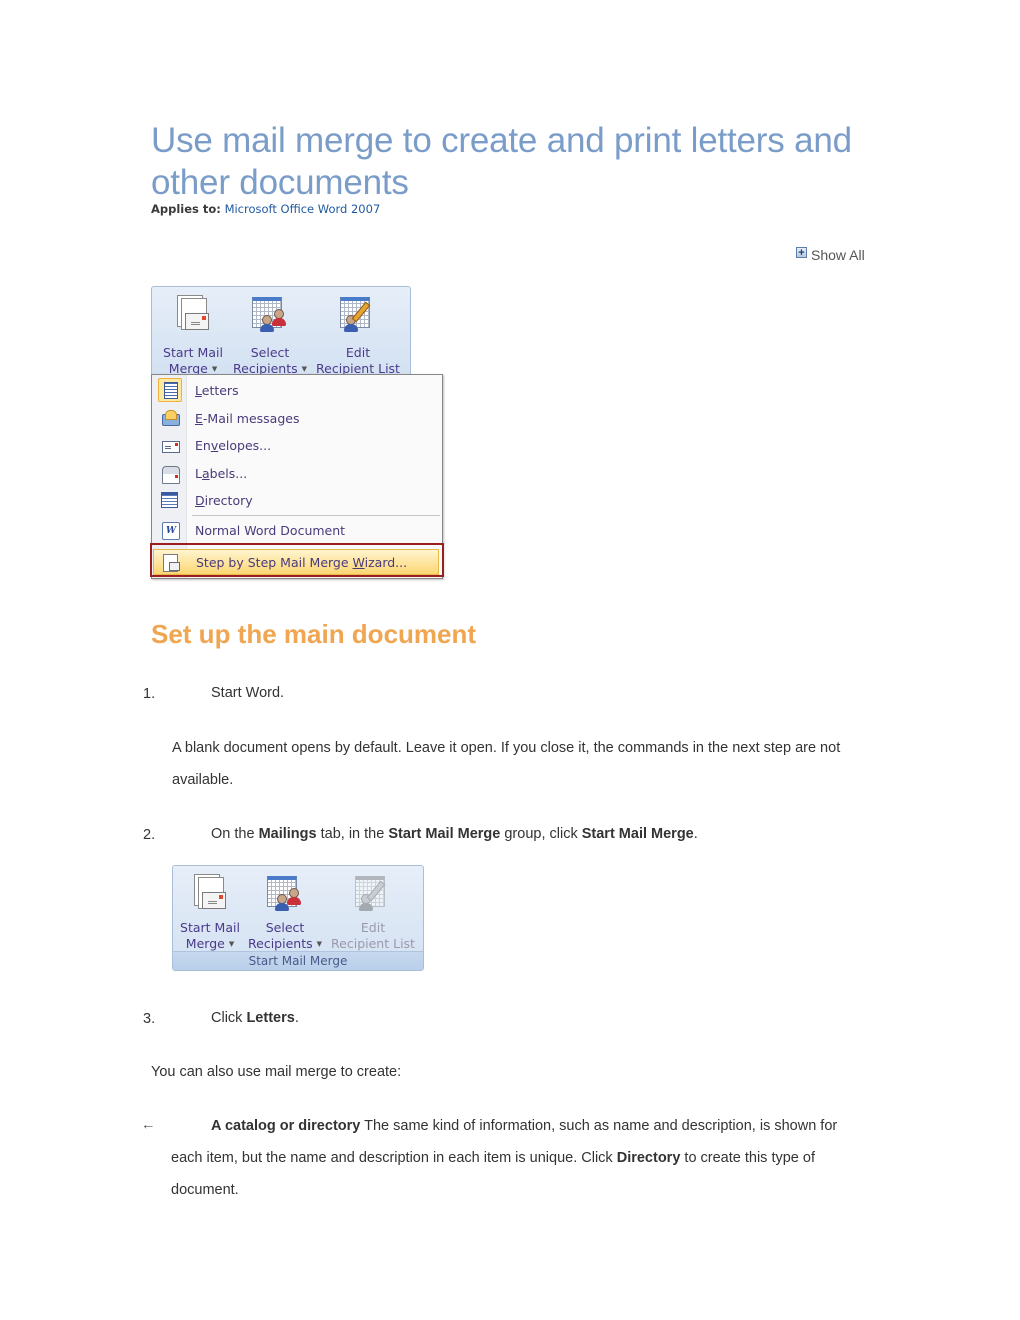 This screenshot has width=1020, height=1320. Describe the element at coordinates (186, 209) in the screenshot. I see `applies-to-label: Applies to:` at that location.